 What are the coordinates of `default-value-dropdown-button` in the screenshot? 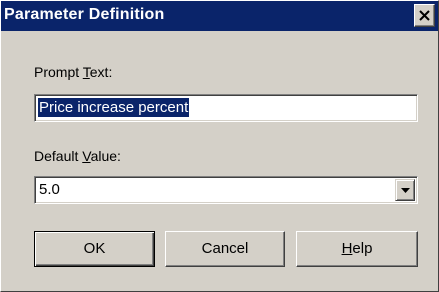 It's located at (405, 190).